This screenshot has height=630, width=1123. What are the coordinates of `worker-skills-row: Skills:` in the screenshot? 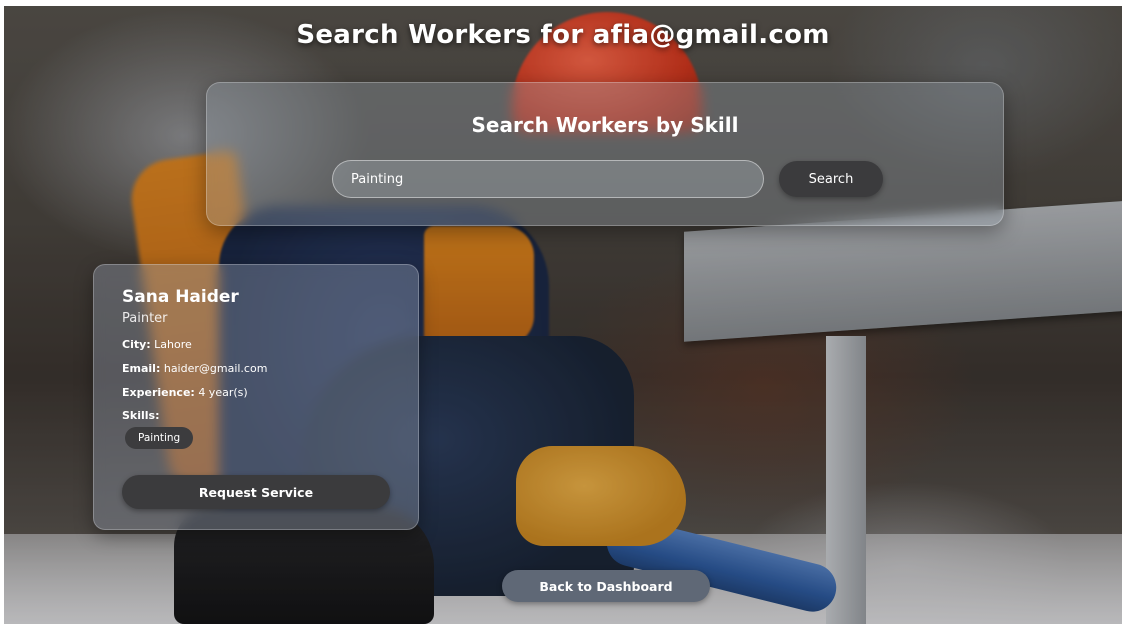 It's located at (141, 415).